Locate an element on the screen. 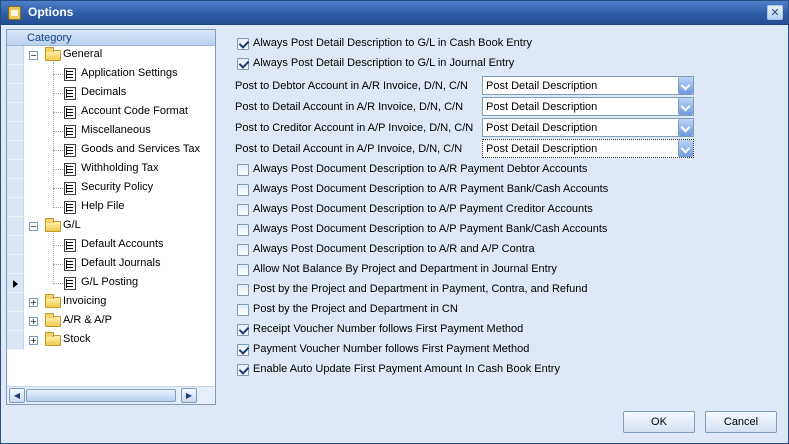 The height and width of the screenshot is (444, 789). tree-node-label: Default Accounts is located at coordinates (122, 244).